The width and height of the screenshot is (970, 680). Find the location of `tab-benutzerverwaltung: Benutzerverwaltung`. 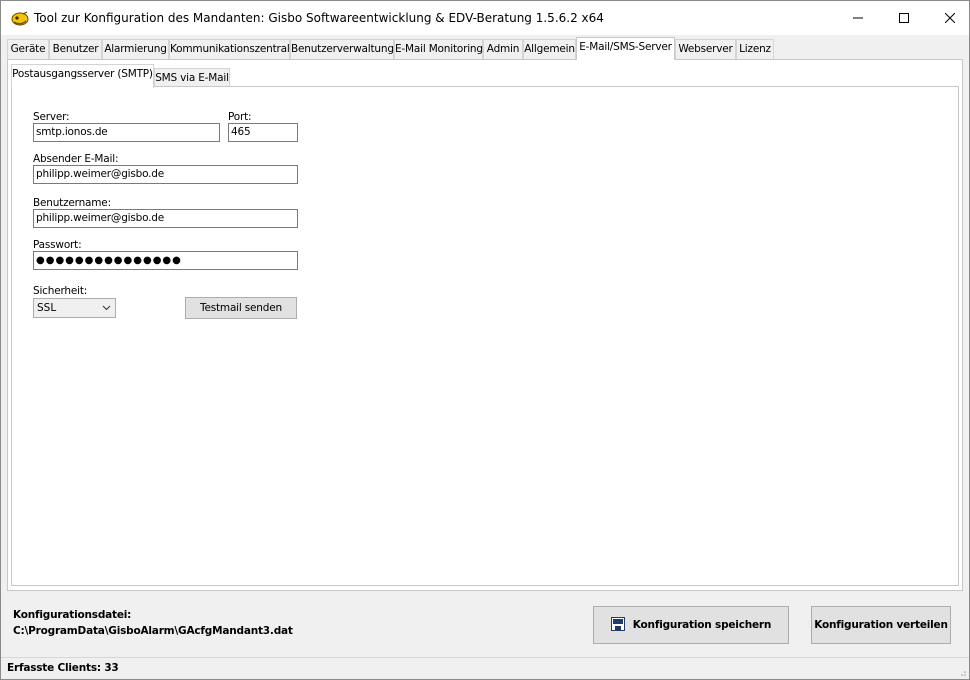

tab-benutzerverwaltung: Benutzerverwaltung is located at coordinates (342, 49).